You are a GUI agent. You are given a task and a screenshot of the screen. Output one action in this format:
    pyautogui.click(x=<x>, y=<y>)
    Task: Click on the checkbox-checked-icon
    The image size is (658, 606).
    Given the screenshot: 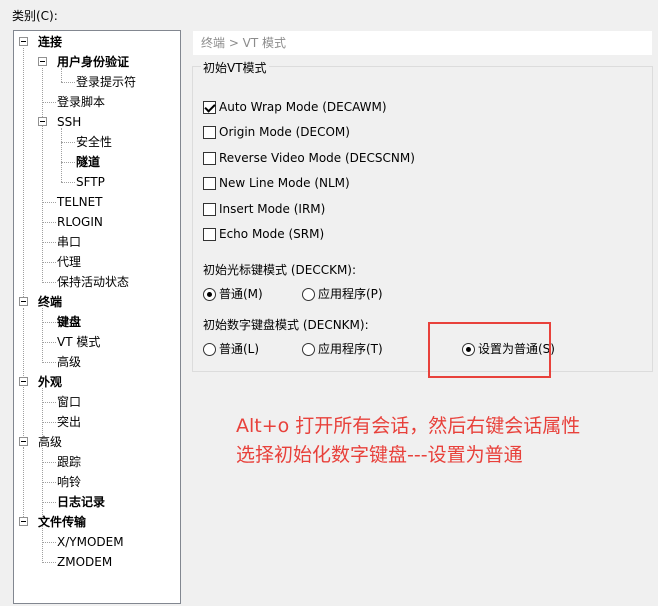 What is the action you would take?
    pyautogui.click(x=209, y=107)
    